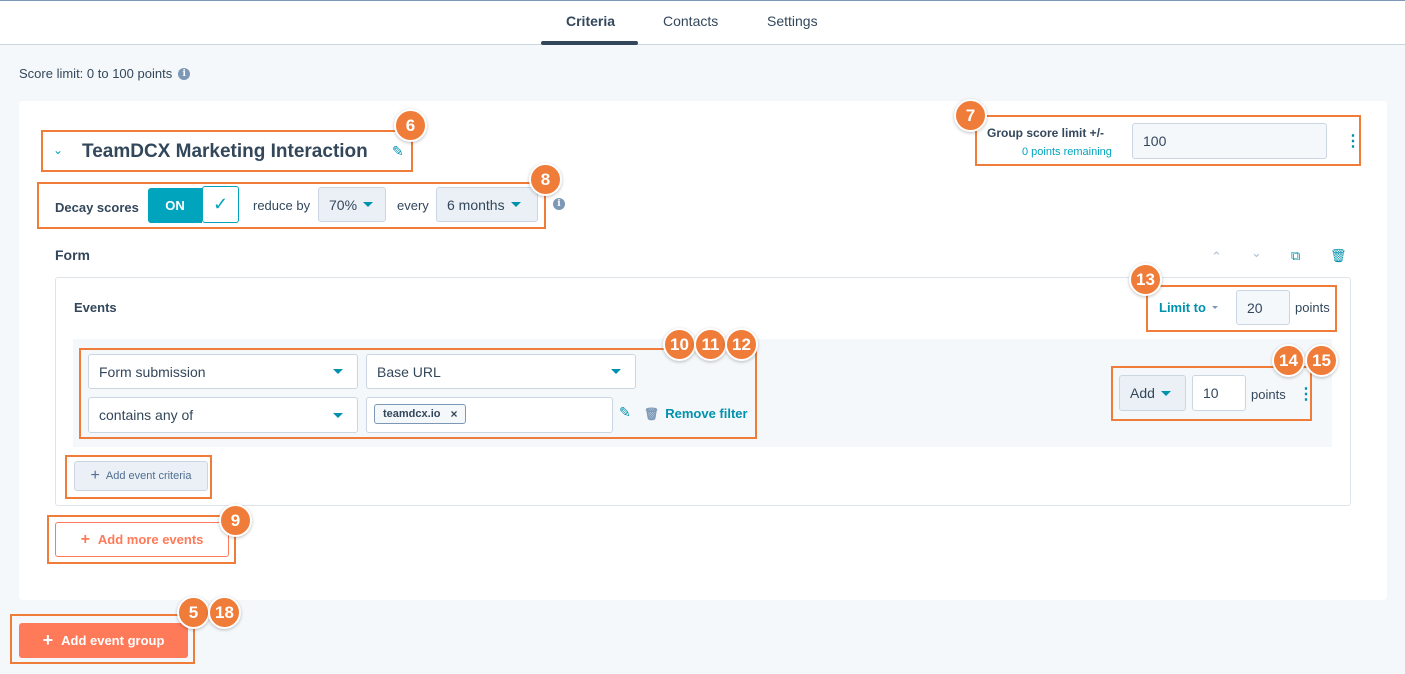  I want to click on checkmark-icon: ✓, so click(220, 204).